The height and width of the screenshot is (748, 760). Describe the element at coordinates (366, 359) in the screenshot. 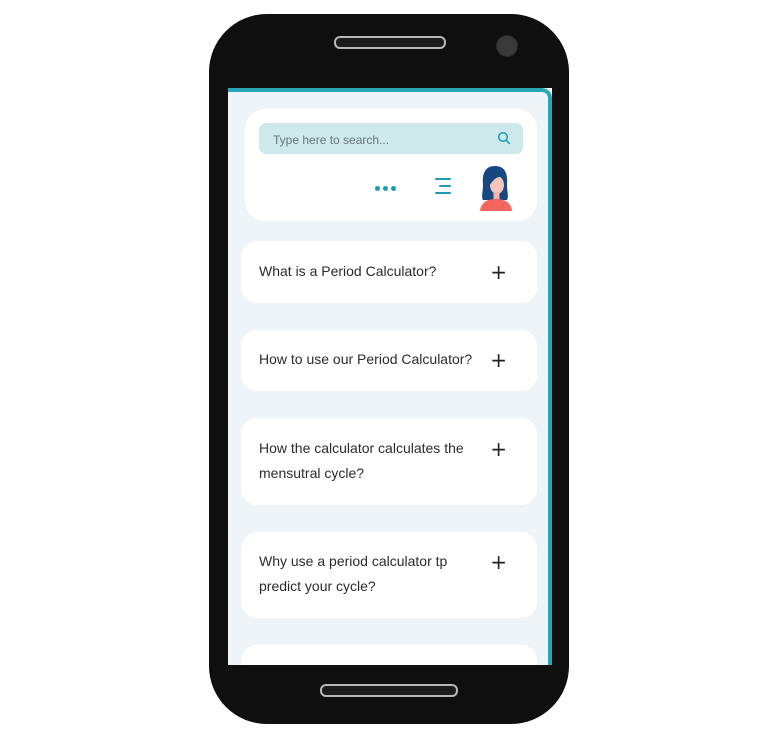

I see `faq-question: How to use our Period Calculator?` at that location.